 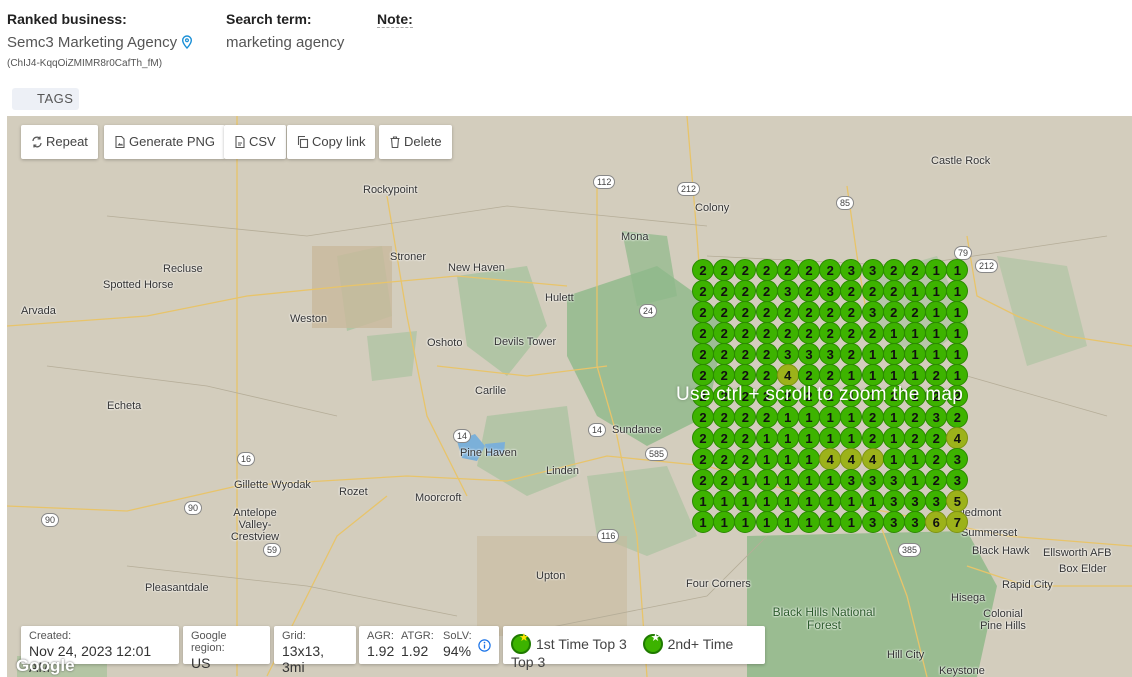 What do you see at coordinates (415, 142) in the screenshot?
I see `delete-button: Delete` at bounding box center [415, 142].